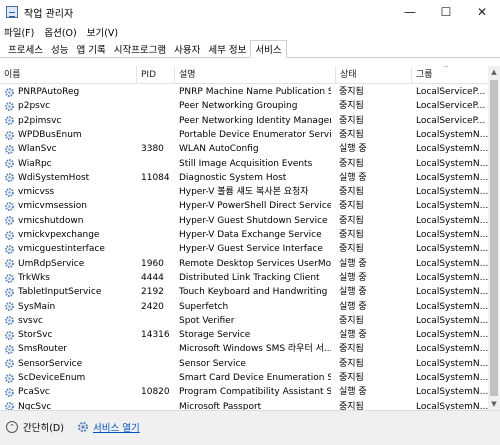  I want to click on menu-file: 파일(F), so click(19, 32).